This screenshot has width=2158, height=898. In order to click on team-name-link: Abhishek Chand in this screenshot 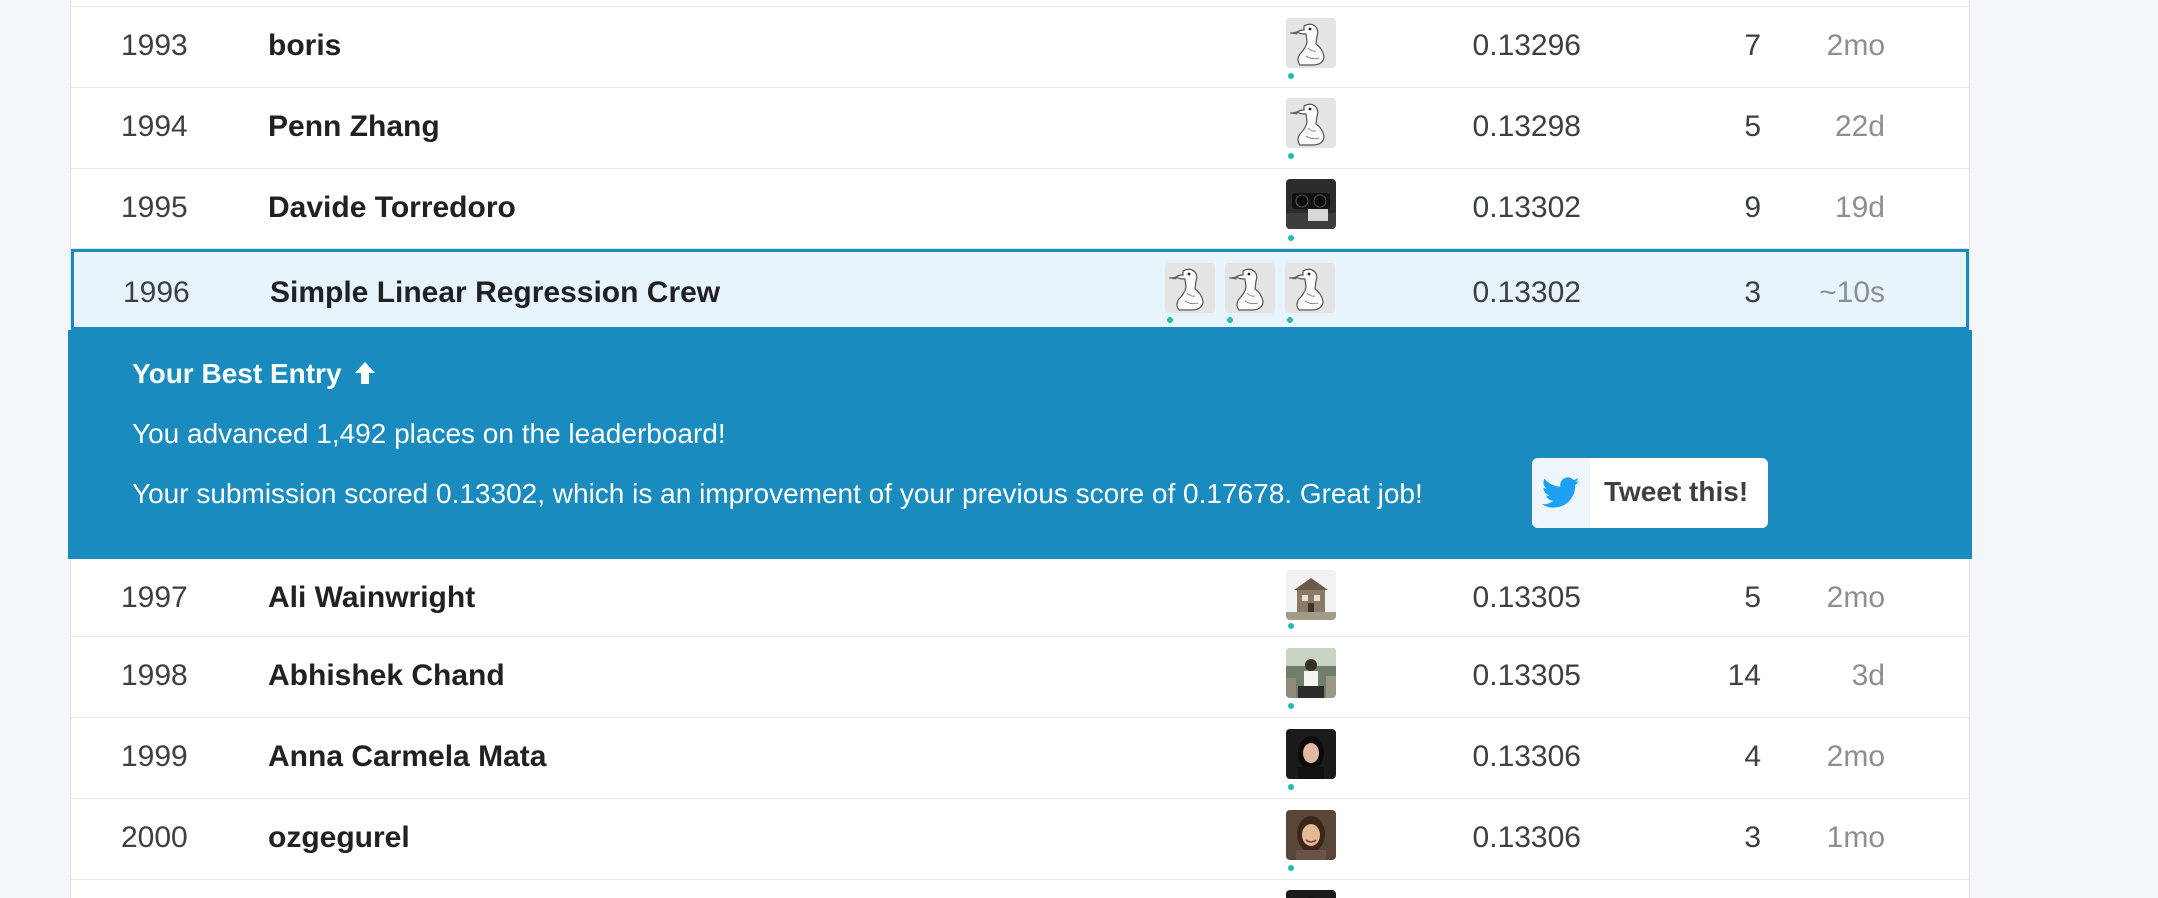, I will do `click(386, 676)`.